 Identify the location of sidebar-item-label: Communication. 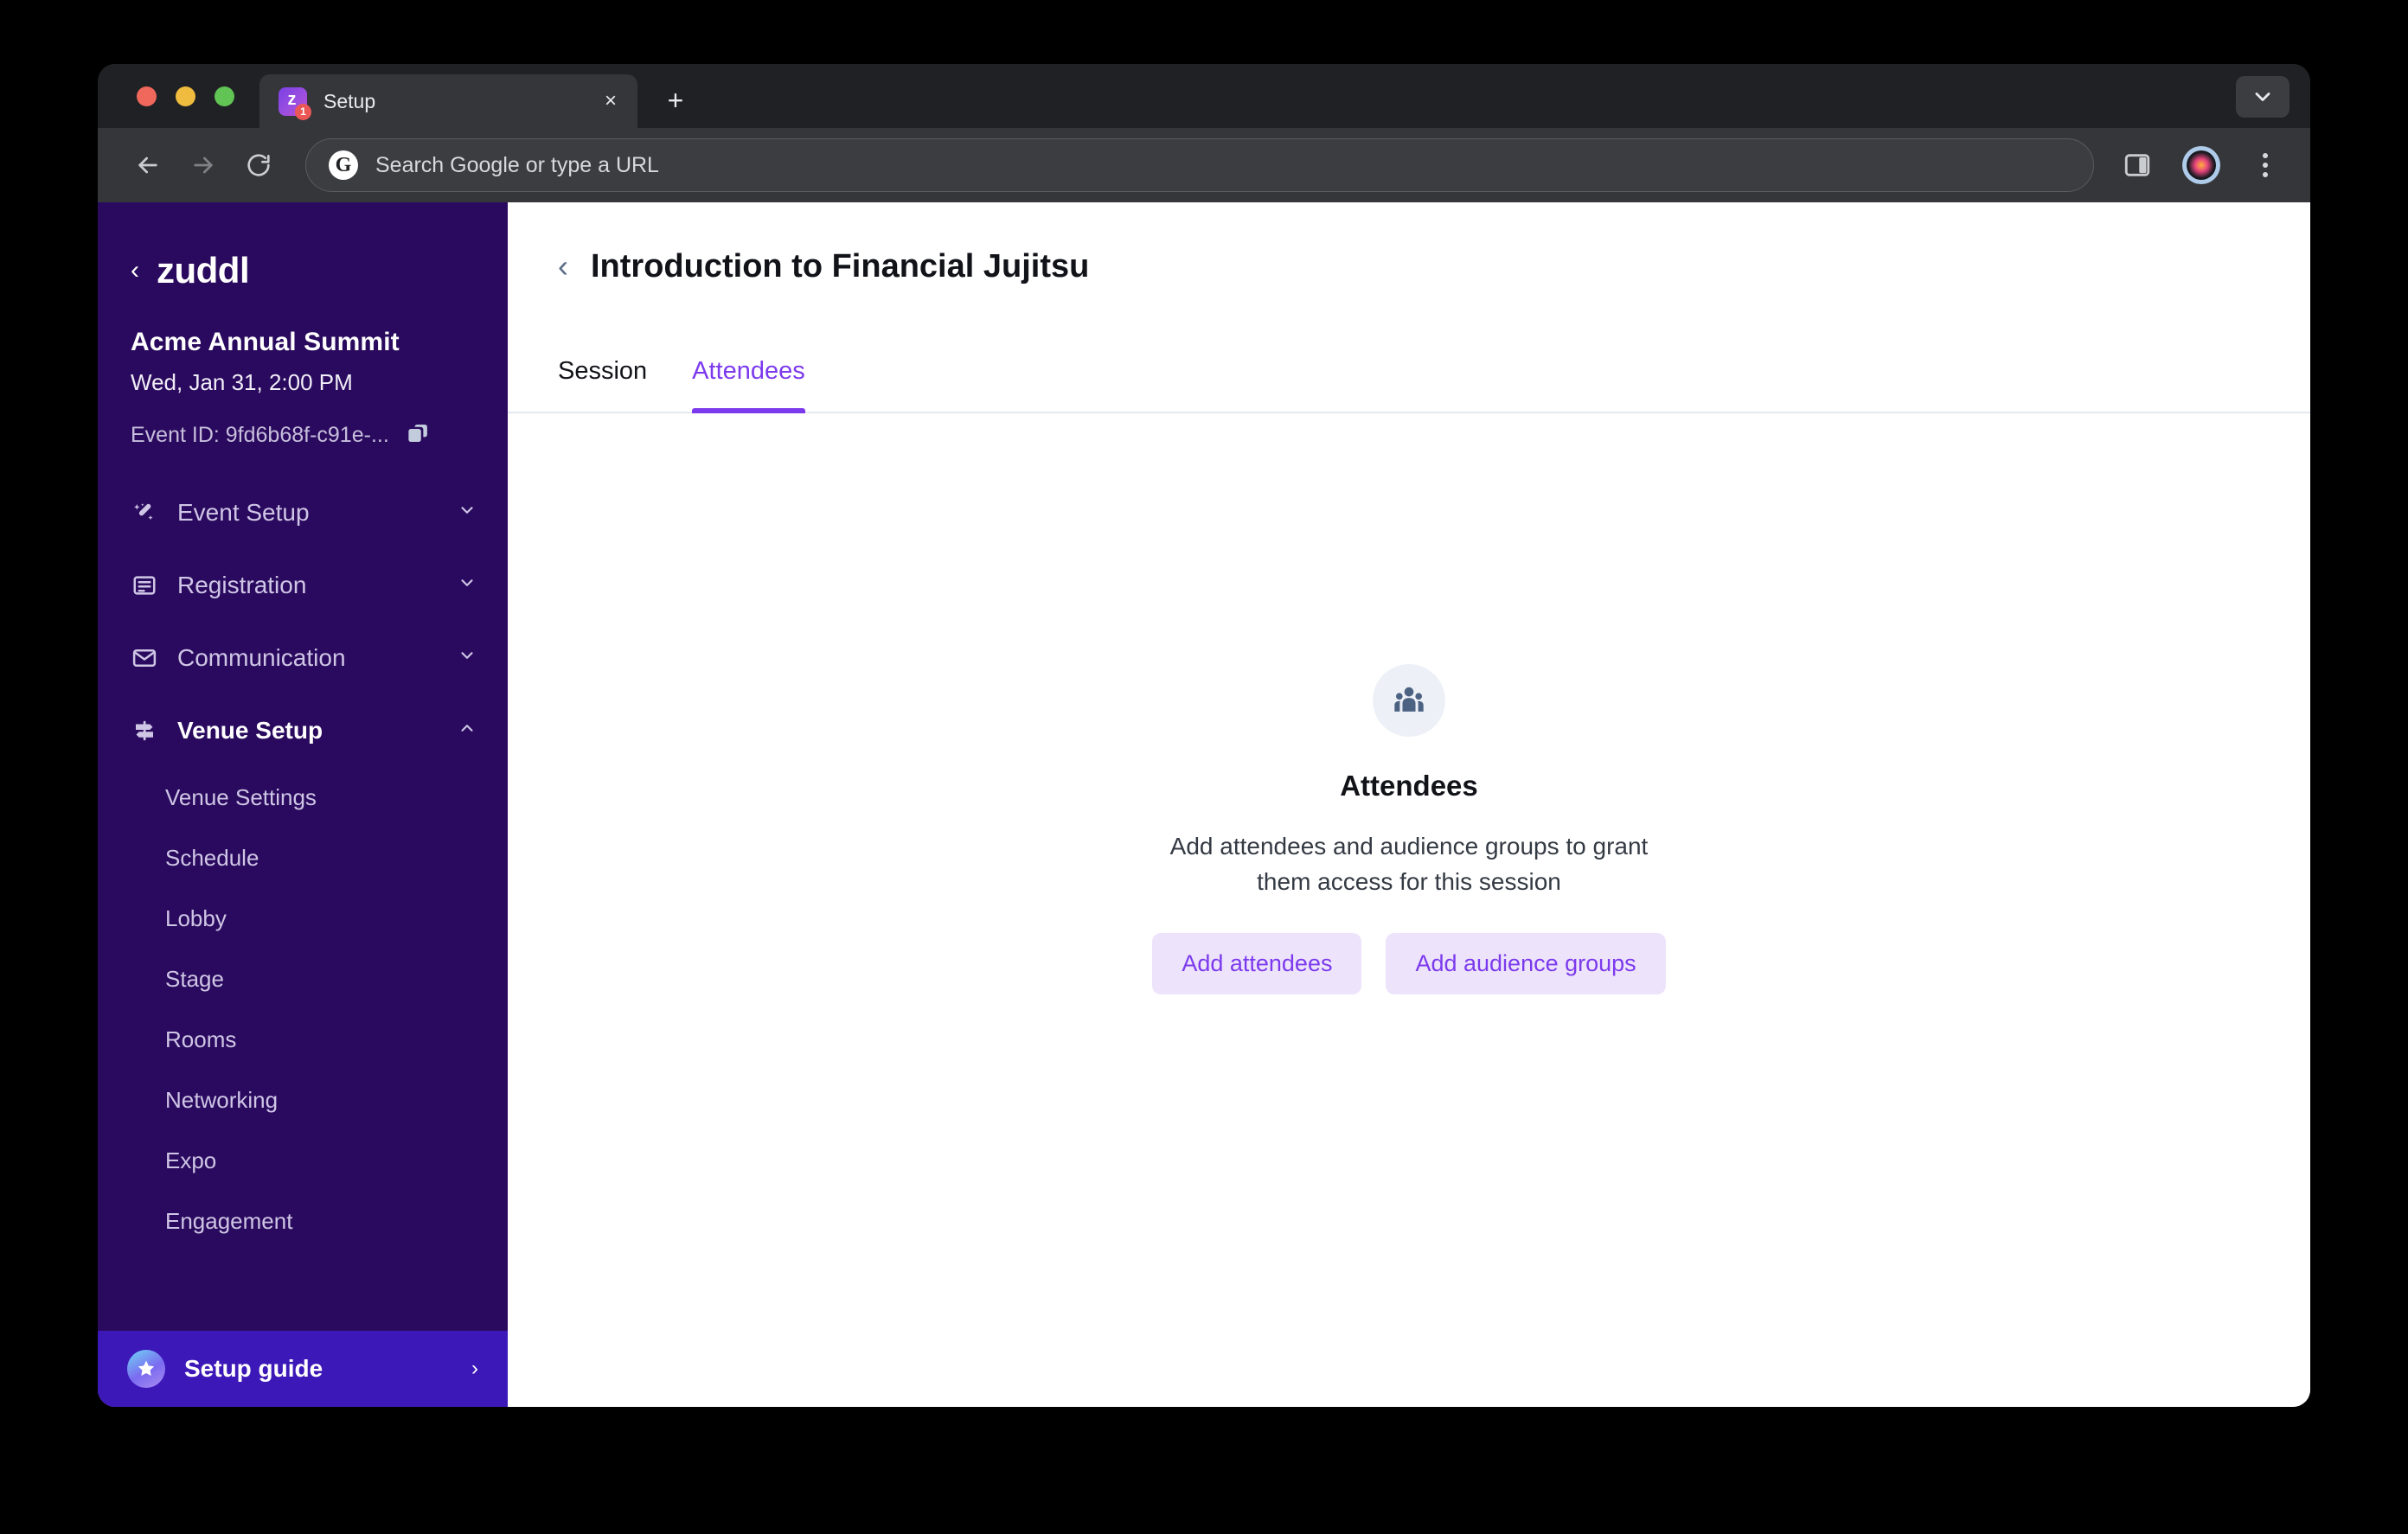
(261, 657).